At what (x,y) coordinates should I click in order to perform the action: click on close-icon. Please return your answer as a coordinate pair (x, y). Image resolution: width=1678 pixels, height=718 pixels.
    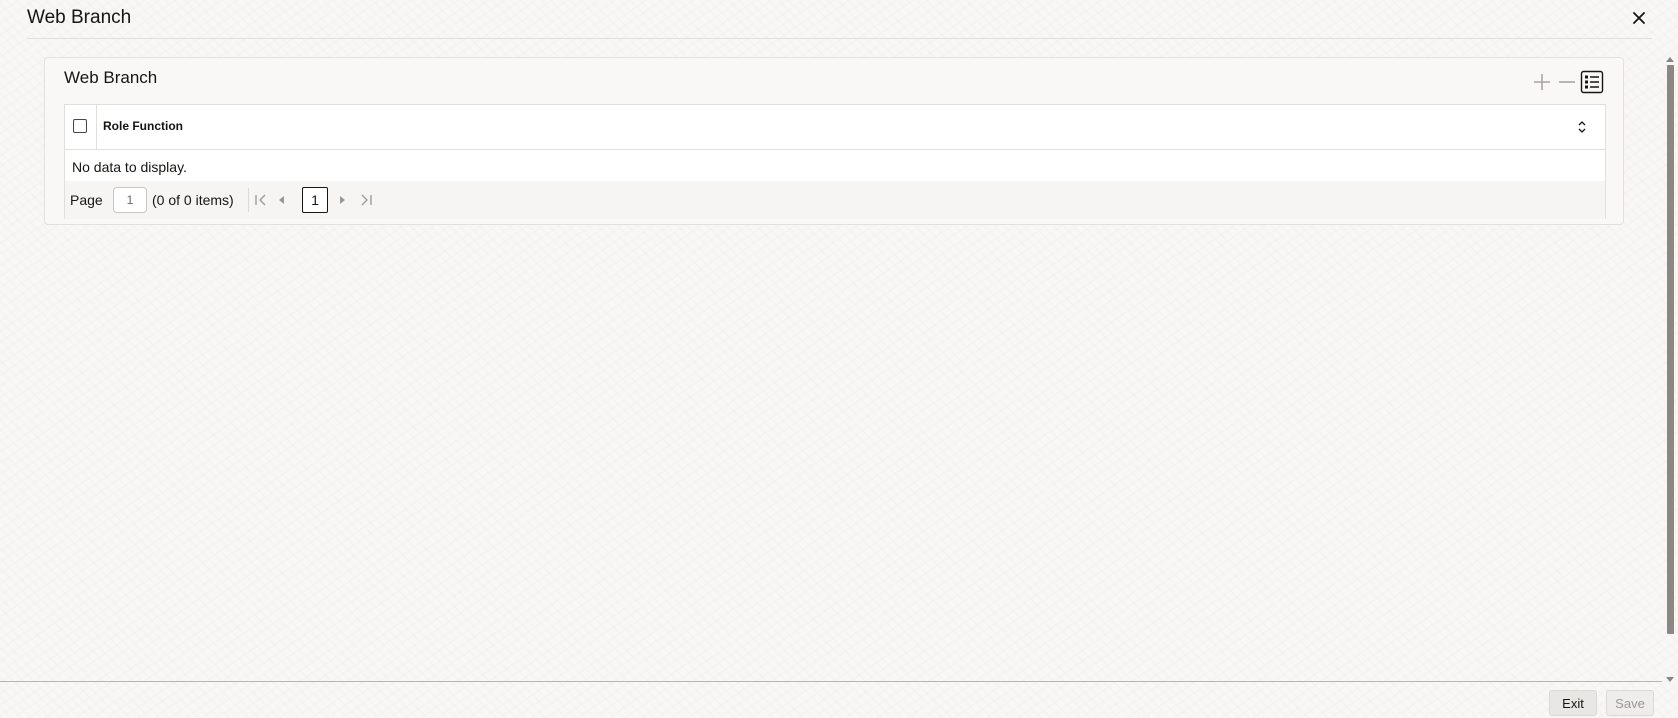
    Looking at the image, I should click on (1639, 18).